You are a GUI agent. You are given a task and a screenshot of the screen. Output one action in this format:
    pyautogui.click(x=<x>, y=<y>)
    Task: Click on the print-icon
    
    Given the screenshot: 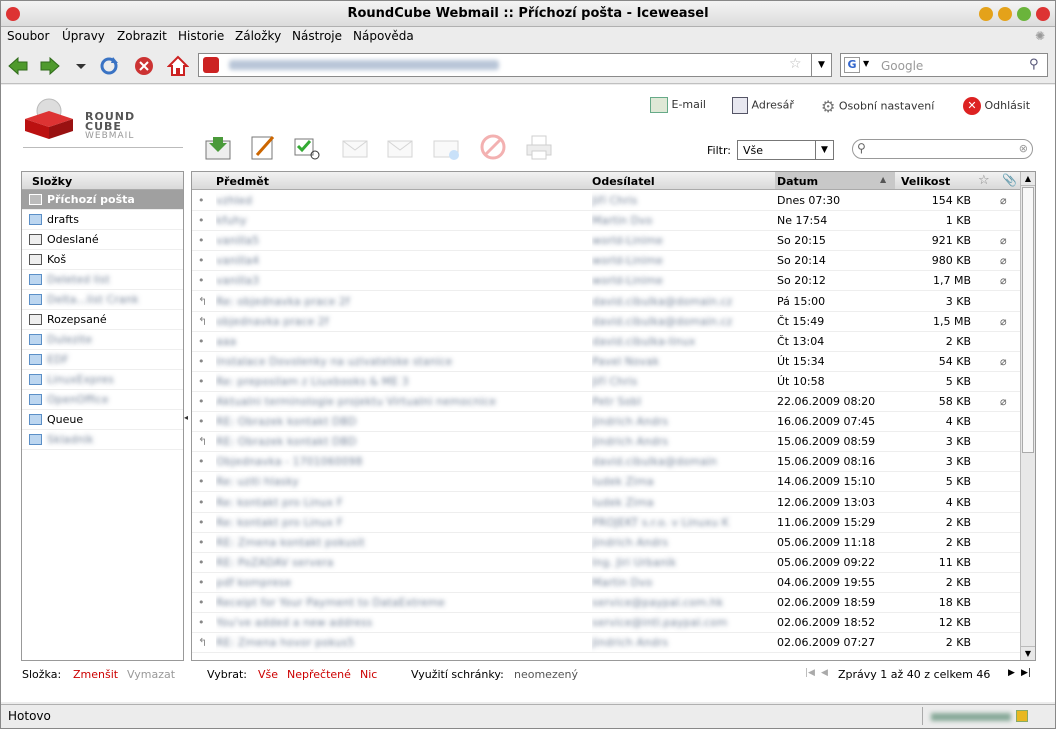 What is the action you would take?
    pyautogui.click(x=539, y=147)
    